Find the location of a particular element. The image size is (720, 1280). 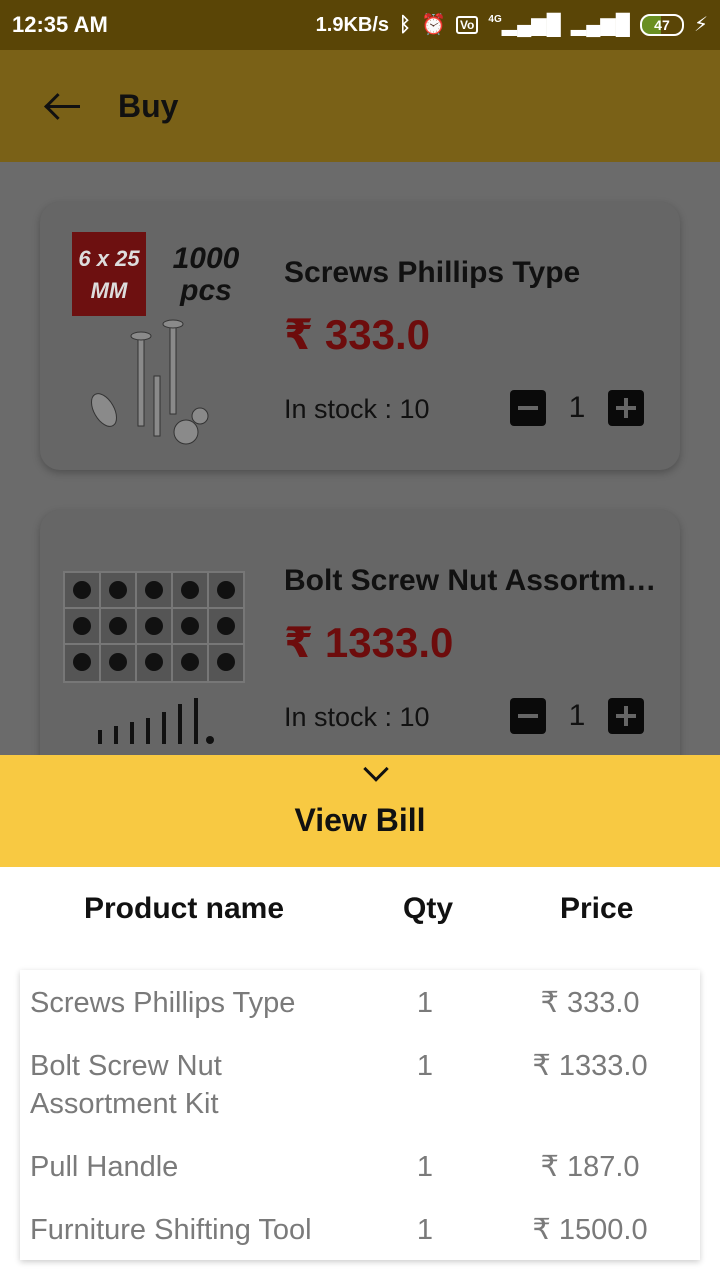

product-image-bolt-kit is located at coordinates (170, 648).